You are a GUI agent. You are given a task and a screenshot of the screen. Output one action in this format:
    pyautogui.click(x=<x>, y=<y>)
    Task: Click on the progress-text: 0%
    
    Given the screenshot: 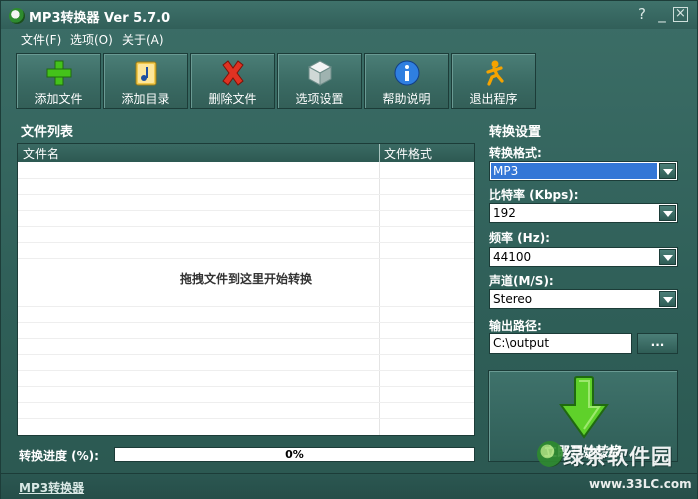 What is the action you would take?
    pyautogui.click(x=294, y=454)
    